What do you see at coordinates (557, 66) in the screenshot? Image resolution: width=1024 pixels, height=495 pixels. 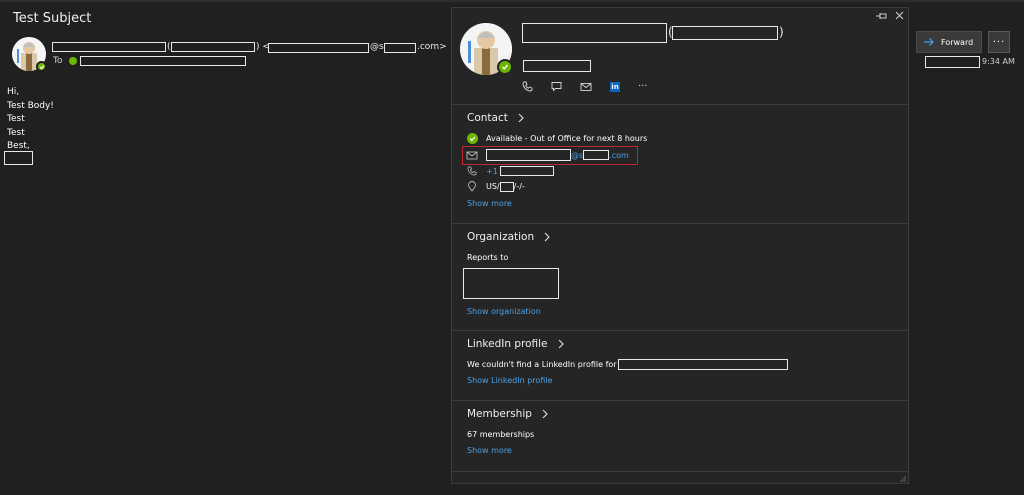 I see `contact-title-redacted` at bounding box center [557, 66].